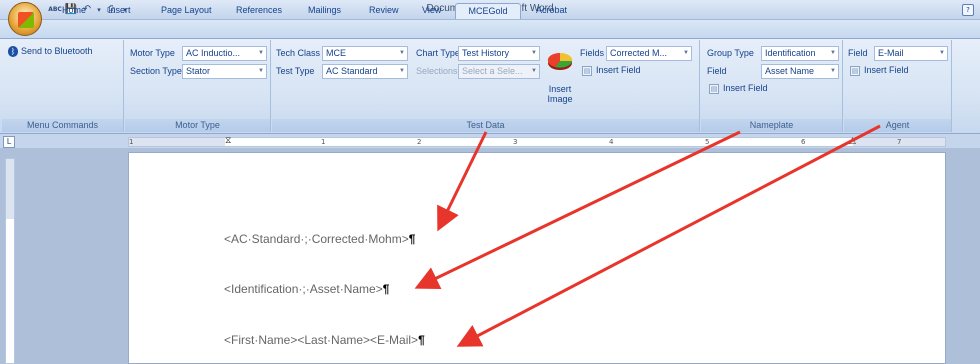 The height and width of the screenshot is (364, 980). What do you see at coordinates (462, 181) in the screenshot?
I see `arrow-test-data` at bounding box center [462, 181].